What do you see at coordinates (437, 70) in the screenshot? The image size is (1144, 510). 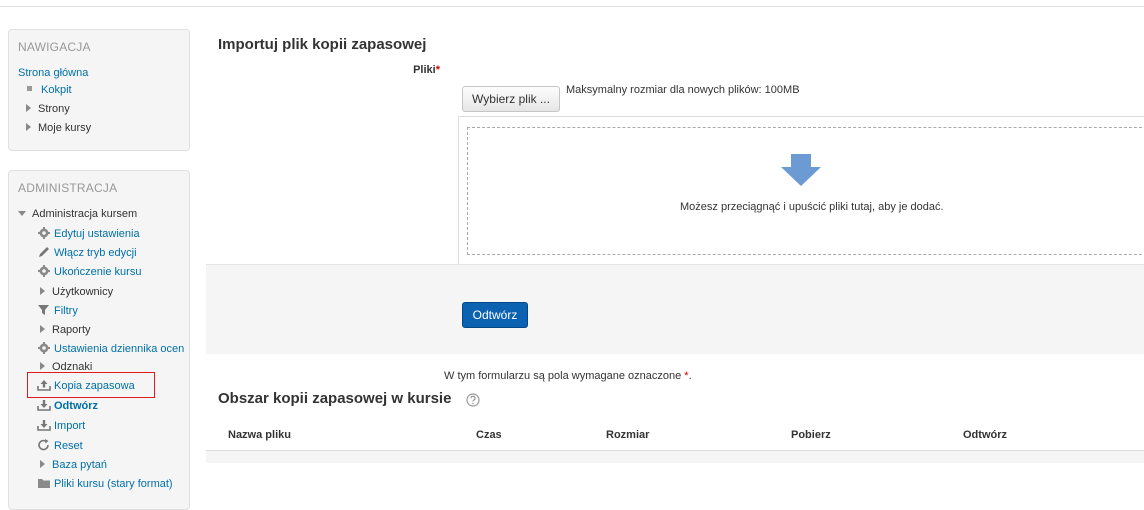 I see `required-mark: *` at bounding box center [437, 70].